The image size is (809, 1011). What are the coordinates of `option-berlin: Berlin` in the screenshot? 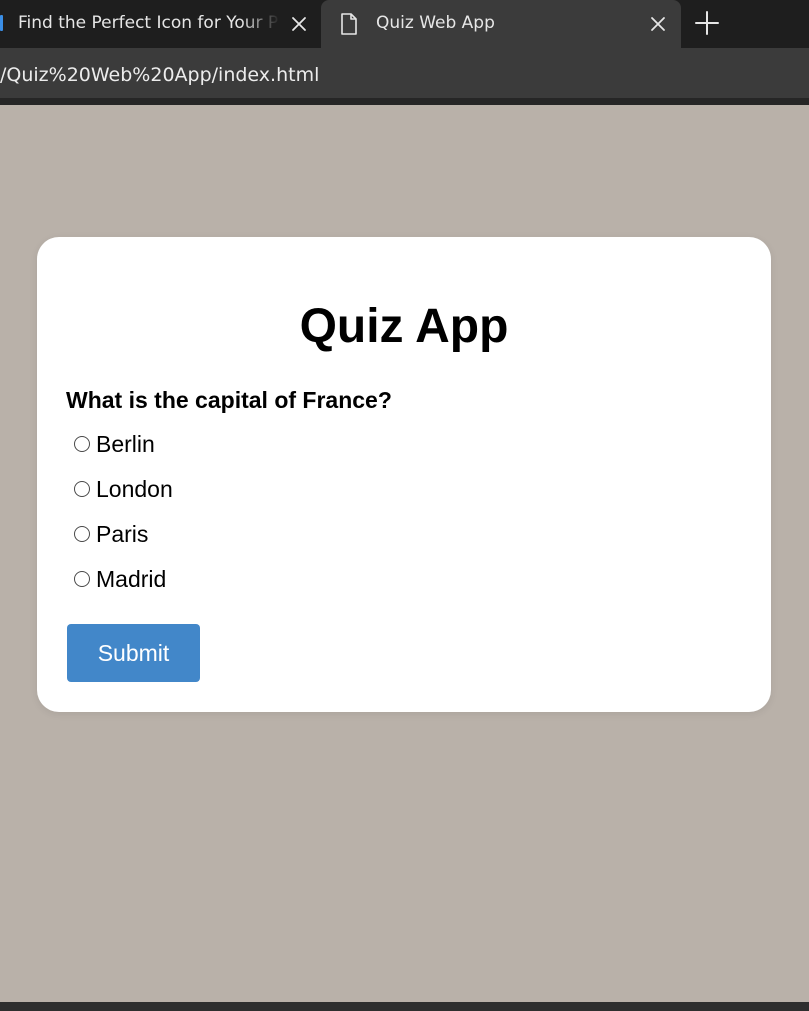 It's located at (114, 444).